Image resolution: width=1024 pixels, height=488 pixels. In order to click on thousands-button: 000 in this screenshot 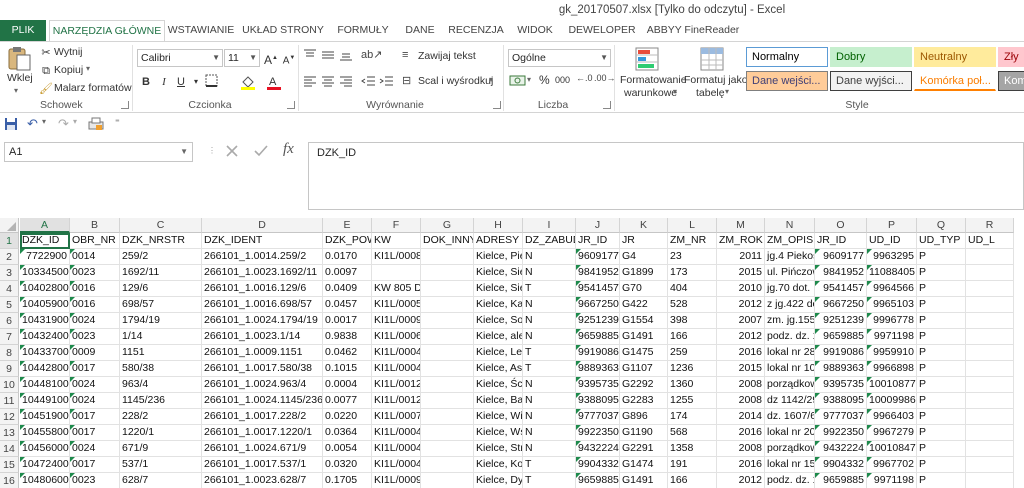, I will do `click(562, 80)`.